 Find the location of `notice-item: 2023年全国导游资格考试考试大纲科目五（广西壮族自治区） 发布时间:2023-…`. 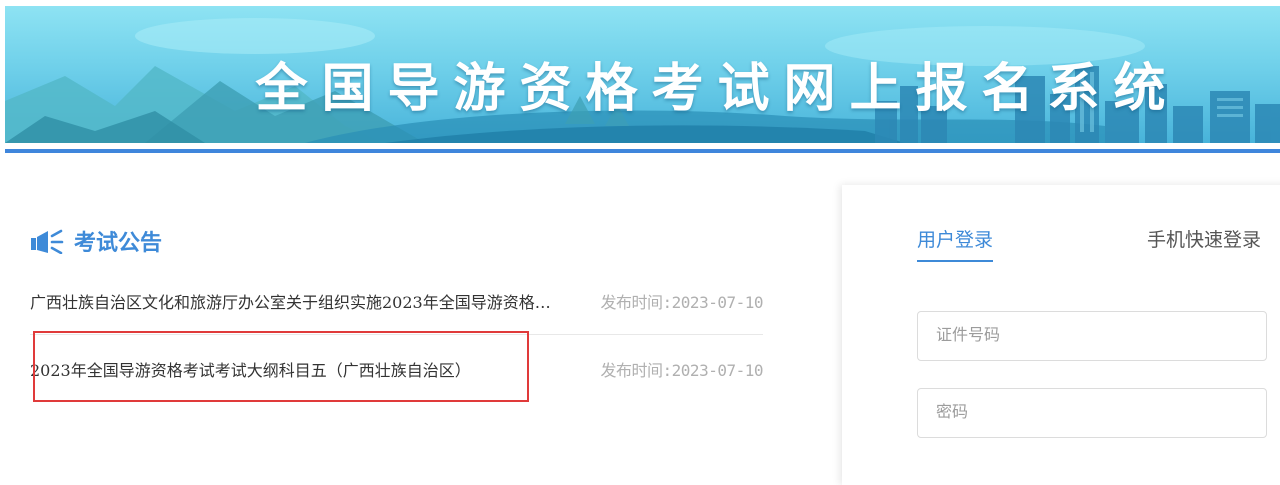

notice-item: 2023年全国导游资格考试考试大纲科目五（广西壮族自治区） 发布时间:2023-… is located at coordinates (397, 368).